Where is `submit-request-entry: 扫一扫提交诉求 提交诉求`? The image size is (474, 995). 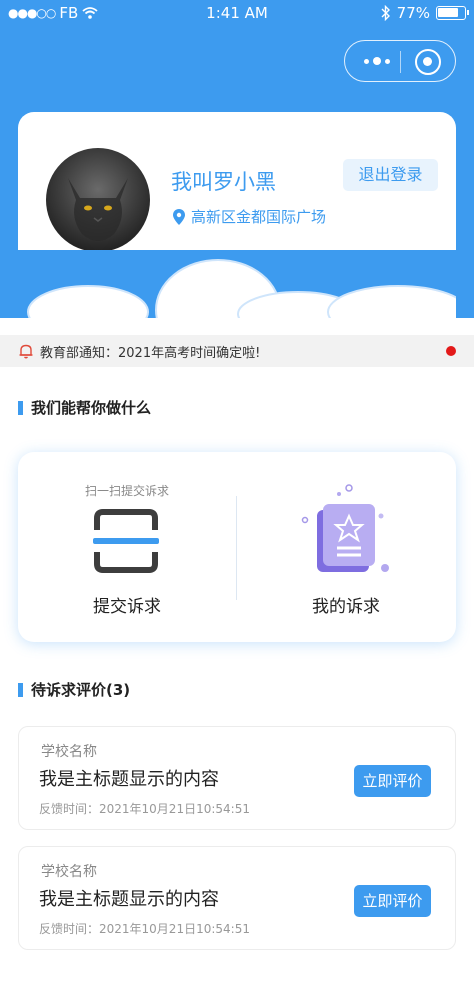 submit-request-entry: 扫一扫提交诉求 提交诉求 is located at coordinates (127, 547).